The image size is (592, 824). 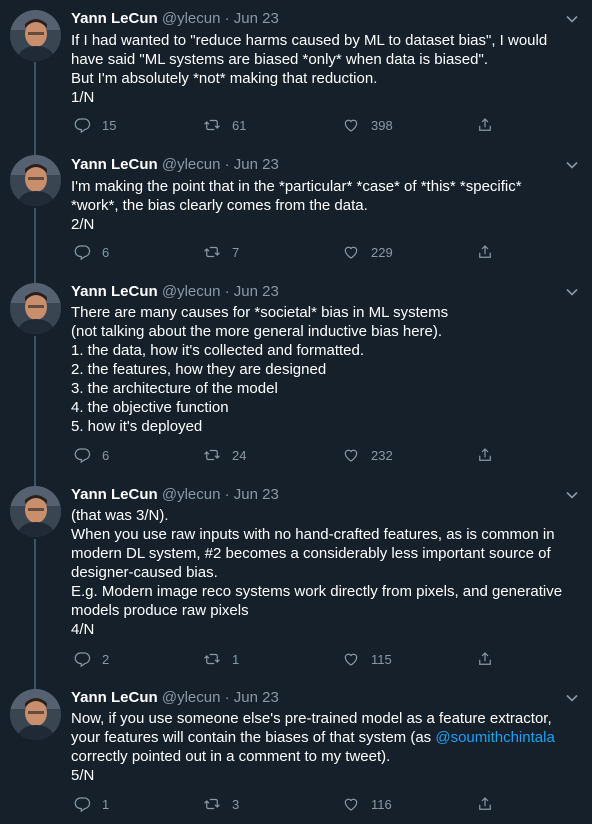 I want to click on like-count: 115, so click(x=381, y=659).